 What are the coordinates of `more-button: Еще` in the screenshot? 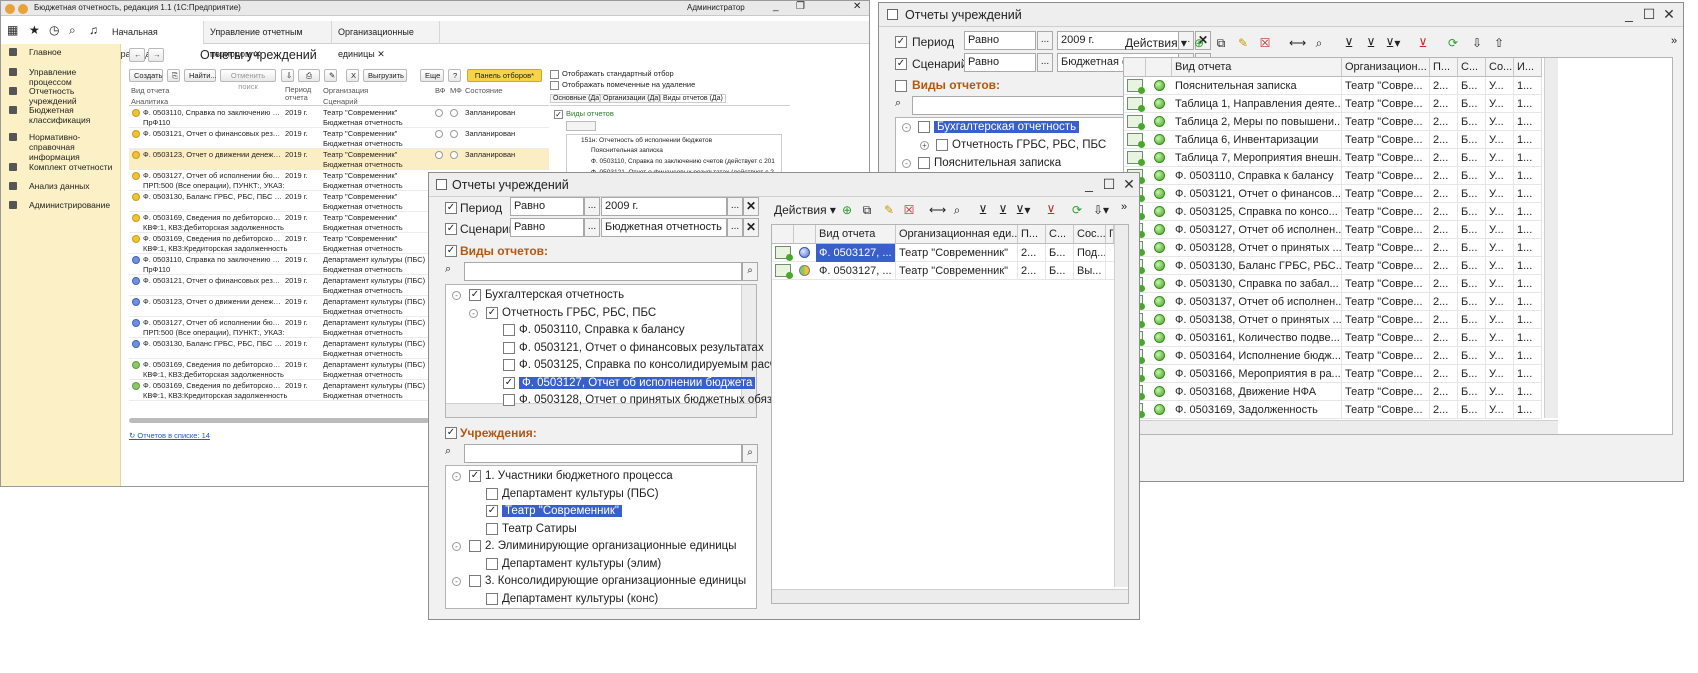 It's located at (432, 75).